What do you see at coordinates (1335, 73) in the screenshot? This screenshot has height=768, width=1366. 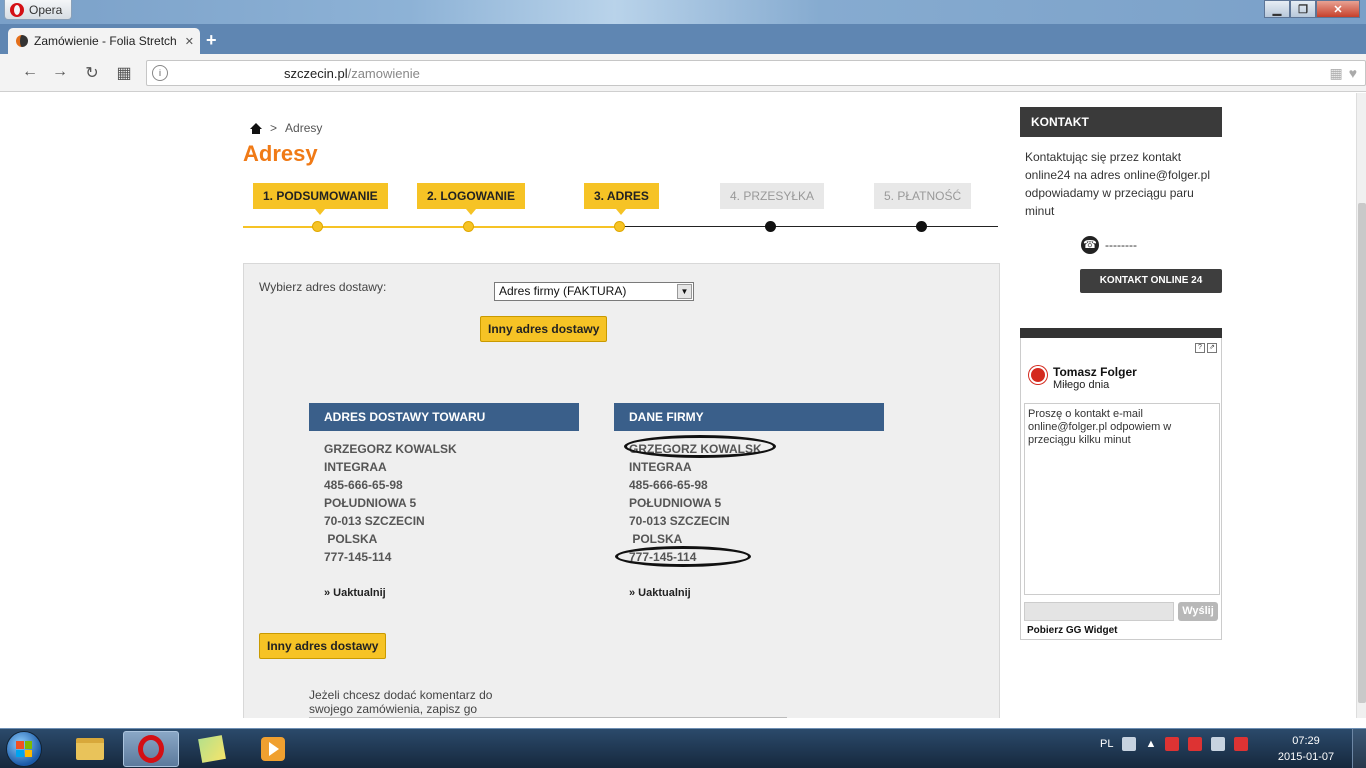 I see `speed-dial-small-icon: ▦` at bounding box center [1335, 73].